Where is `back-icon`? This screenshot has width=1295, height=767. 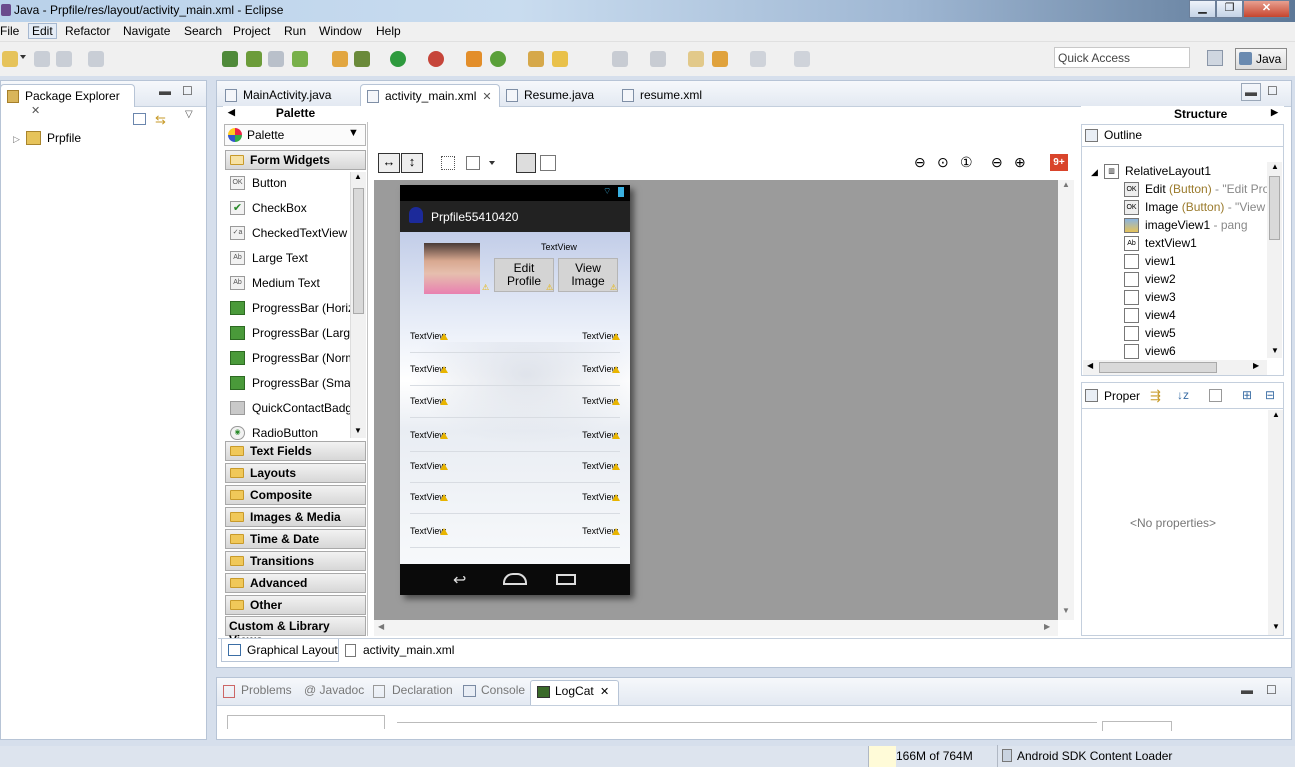 back-icon is located at coordinates (720, 59).